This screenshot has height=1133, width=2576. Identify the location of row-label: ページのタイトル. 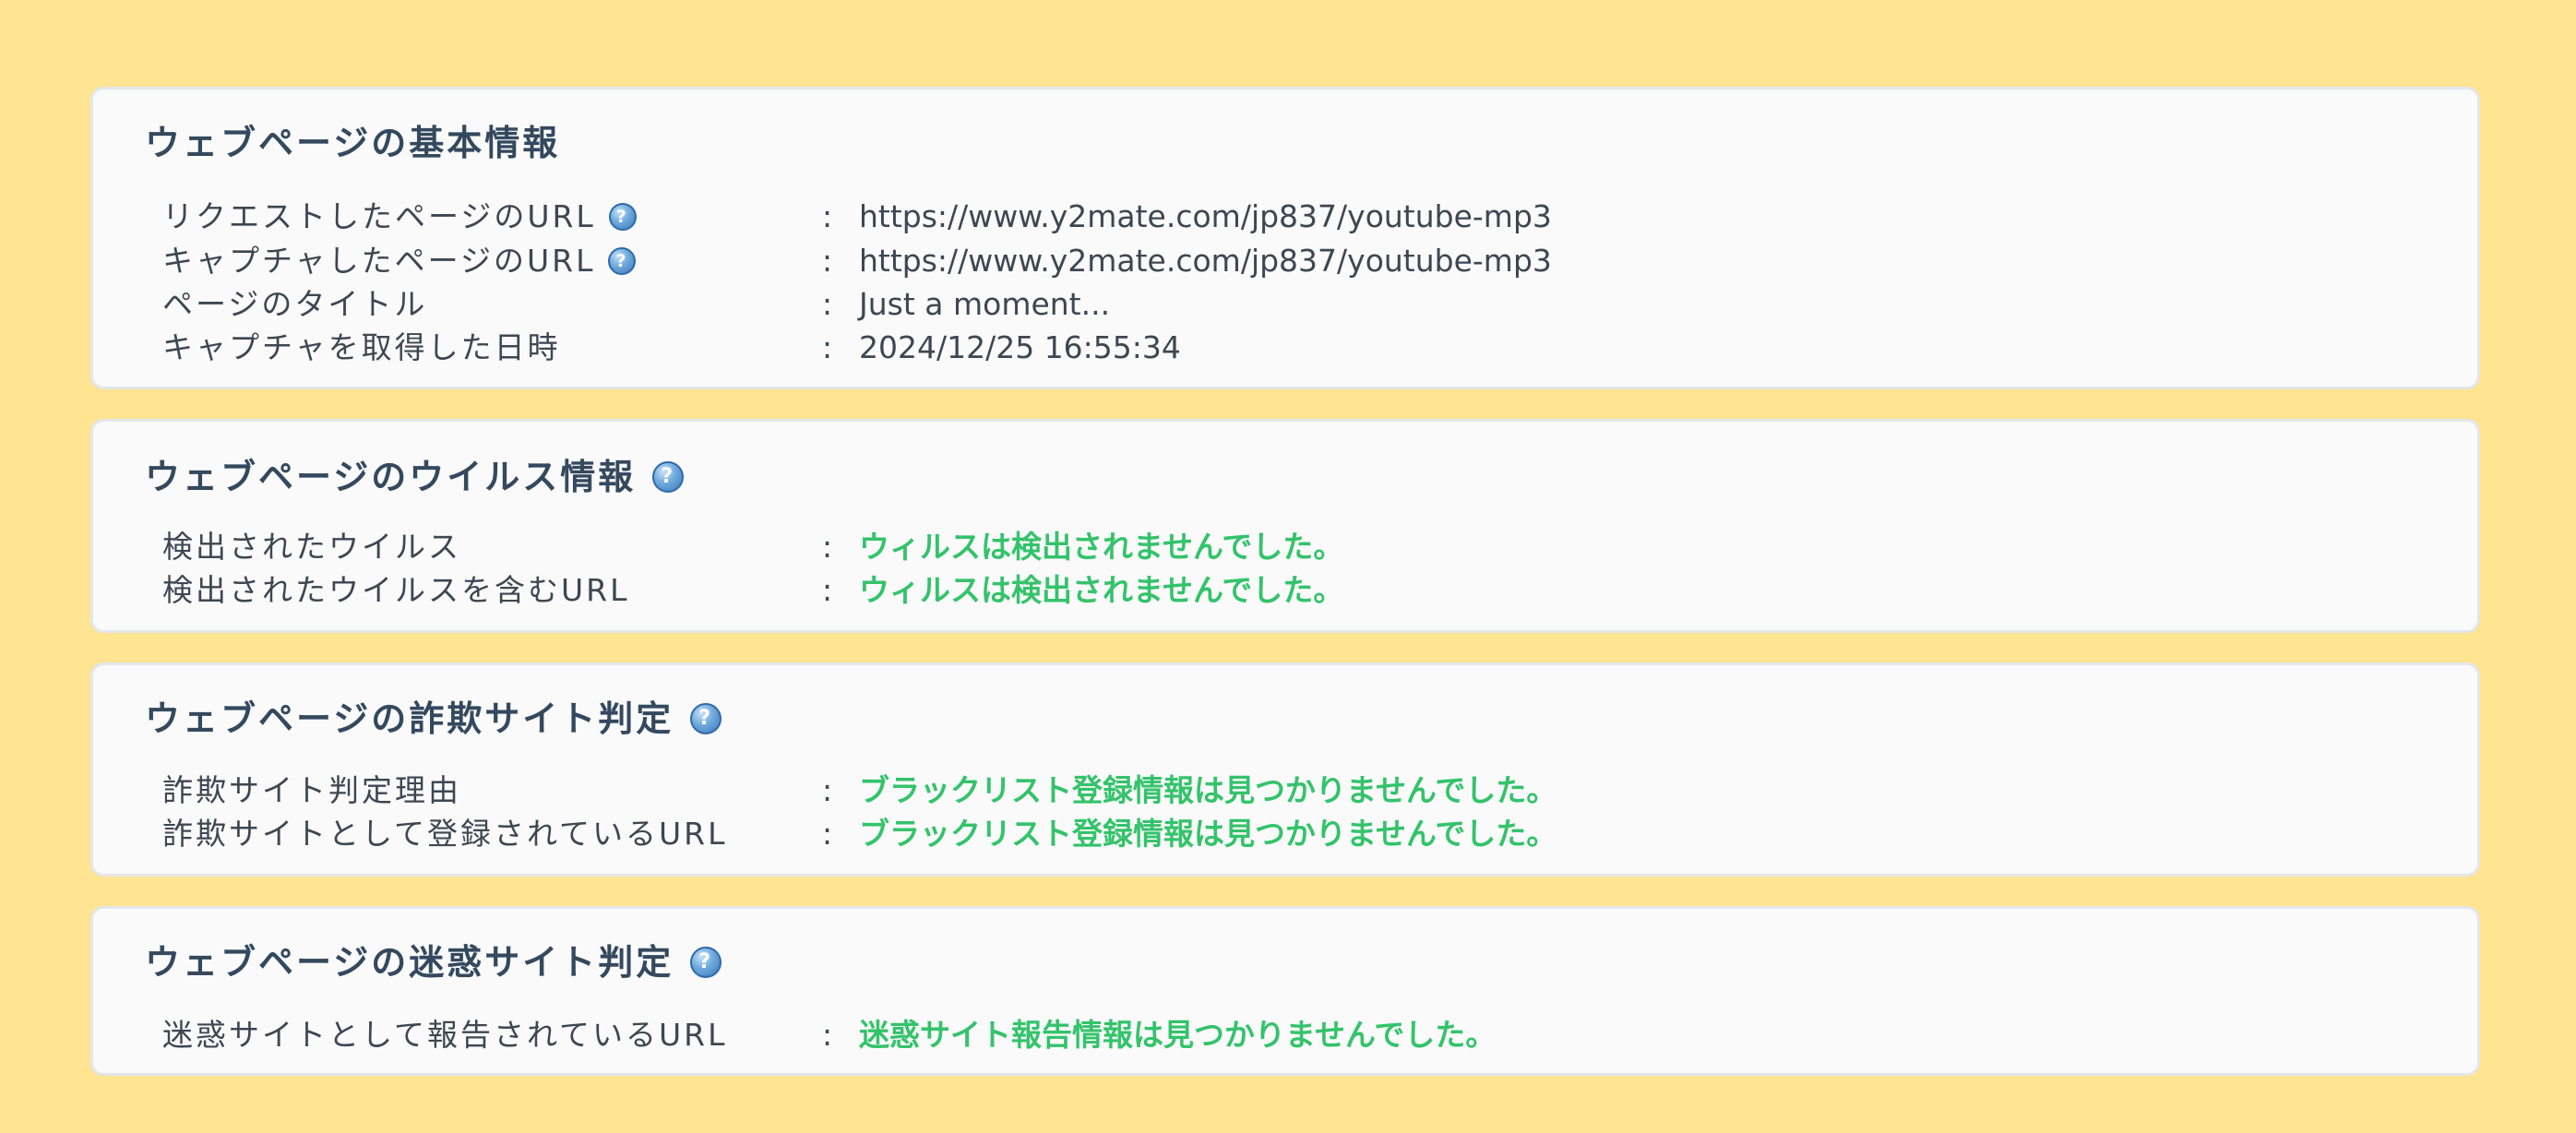
(295, 304).